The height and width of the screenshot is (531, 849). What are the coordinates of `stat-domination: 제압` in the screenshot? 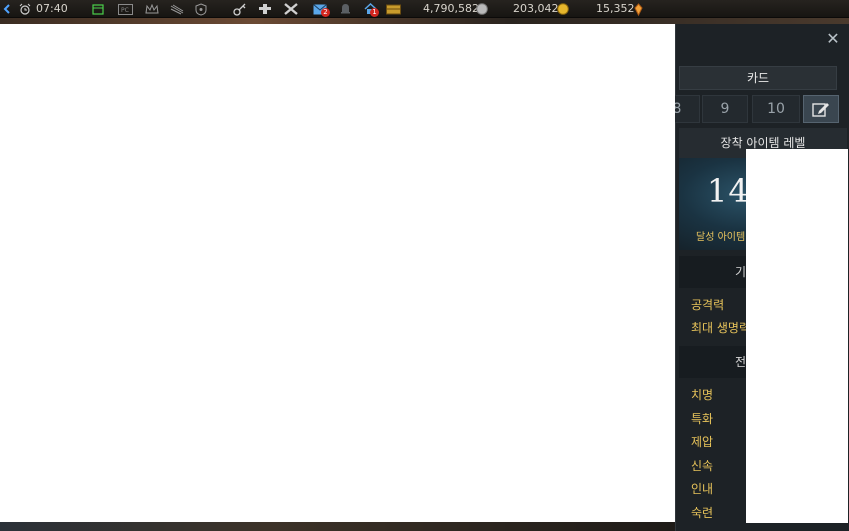 It's located at (702, 442).